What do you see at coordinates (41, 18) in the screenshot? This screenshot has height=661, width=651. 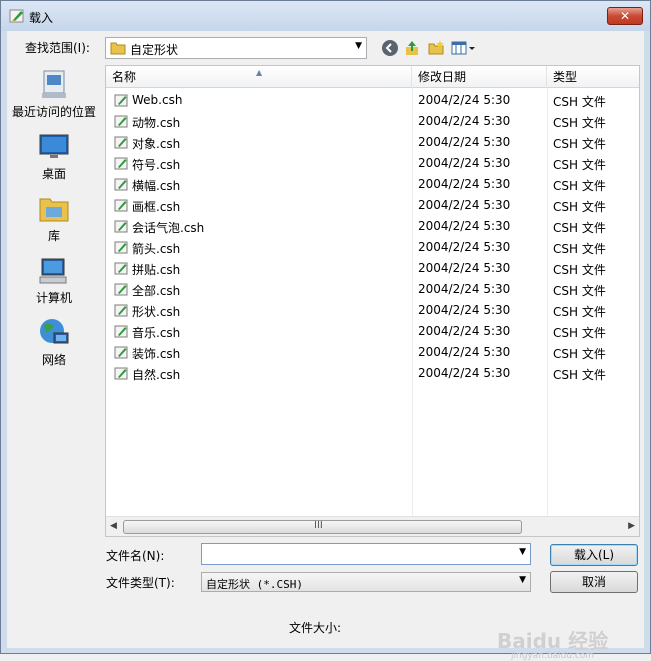 I see `window-title: 载入` at bounding box center [41, 18].